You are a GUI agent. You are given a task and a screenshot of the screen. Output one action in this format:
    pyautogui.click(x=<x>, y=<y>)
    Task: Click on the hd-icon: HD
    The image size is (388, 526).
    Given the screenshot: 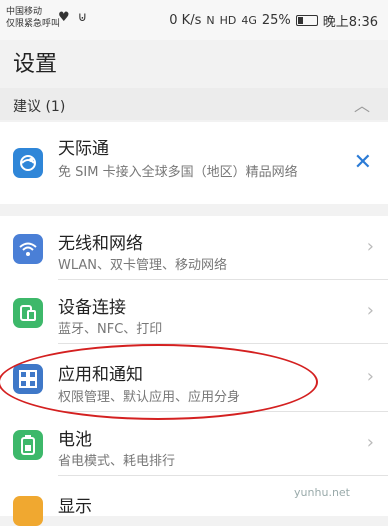 What is the action you would take?
    pyautogui.click(x=228, y=20)
    